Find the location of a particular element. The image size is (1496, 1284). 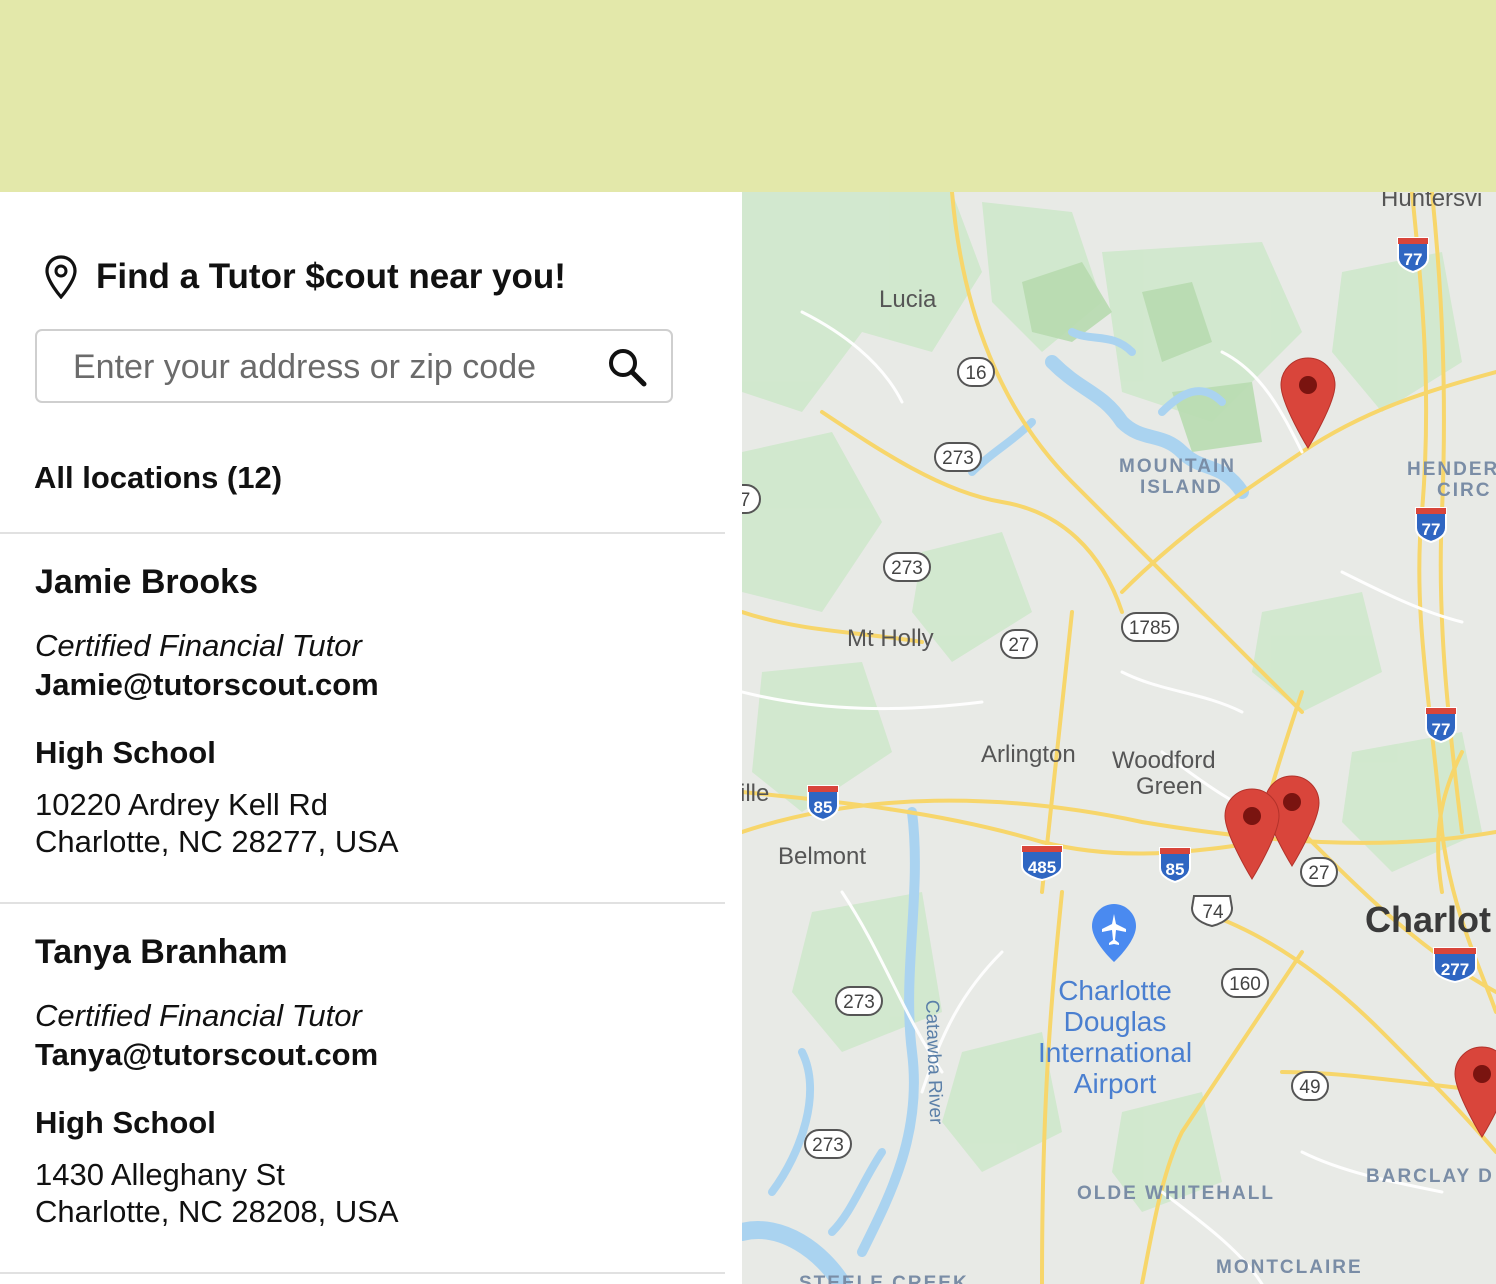

svg-text: 1785 is located at coordinates (1150, 628).